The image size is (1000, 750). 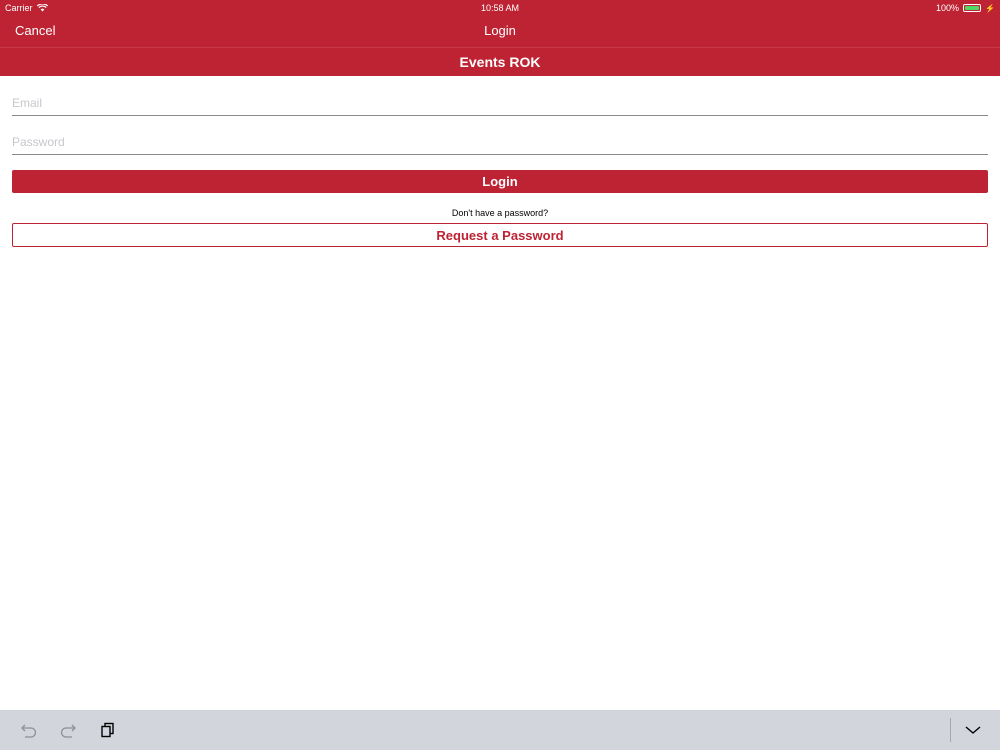 I want to click on status-time: 10:58 AM, so click(x=500, y=8).